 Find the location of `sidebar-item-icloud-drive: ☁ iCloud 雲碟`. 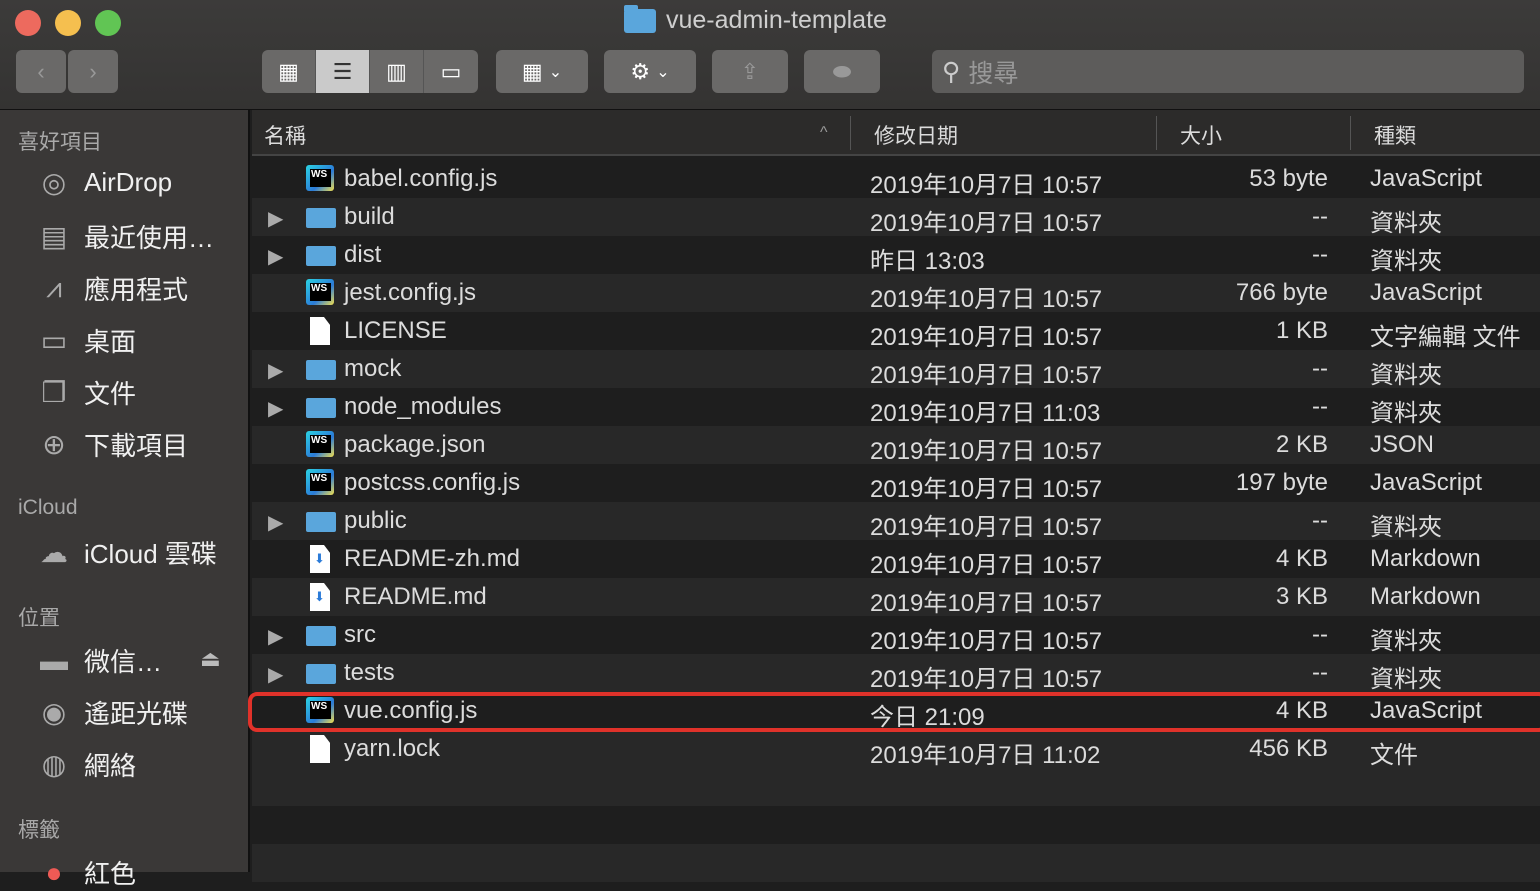

sidebar-item-icloud-drive: ☁ iCloud 雲碟 is located at coordinates (126, 552).